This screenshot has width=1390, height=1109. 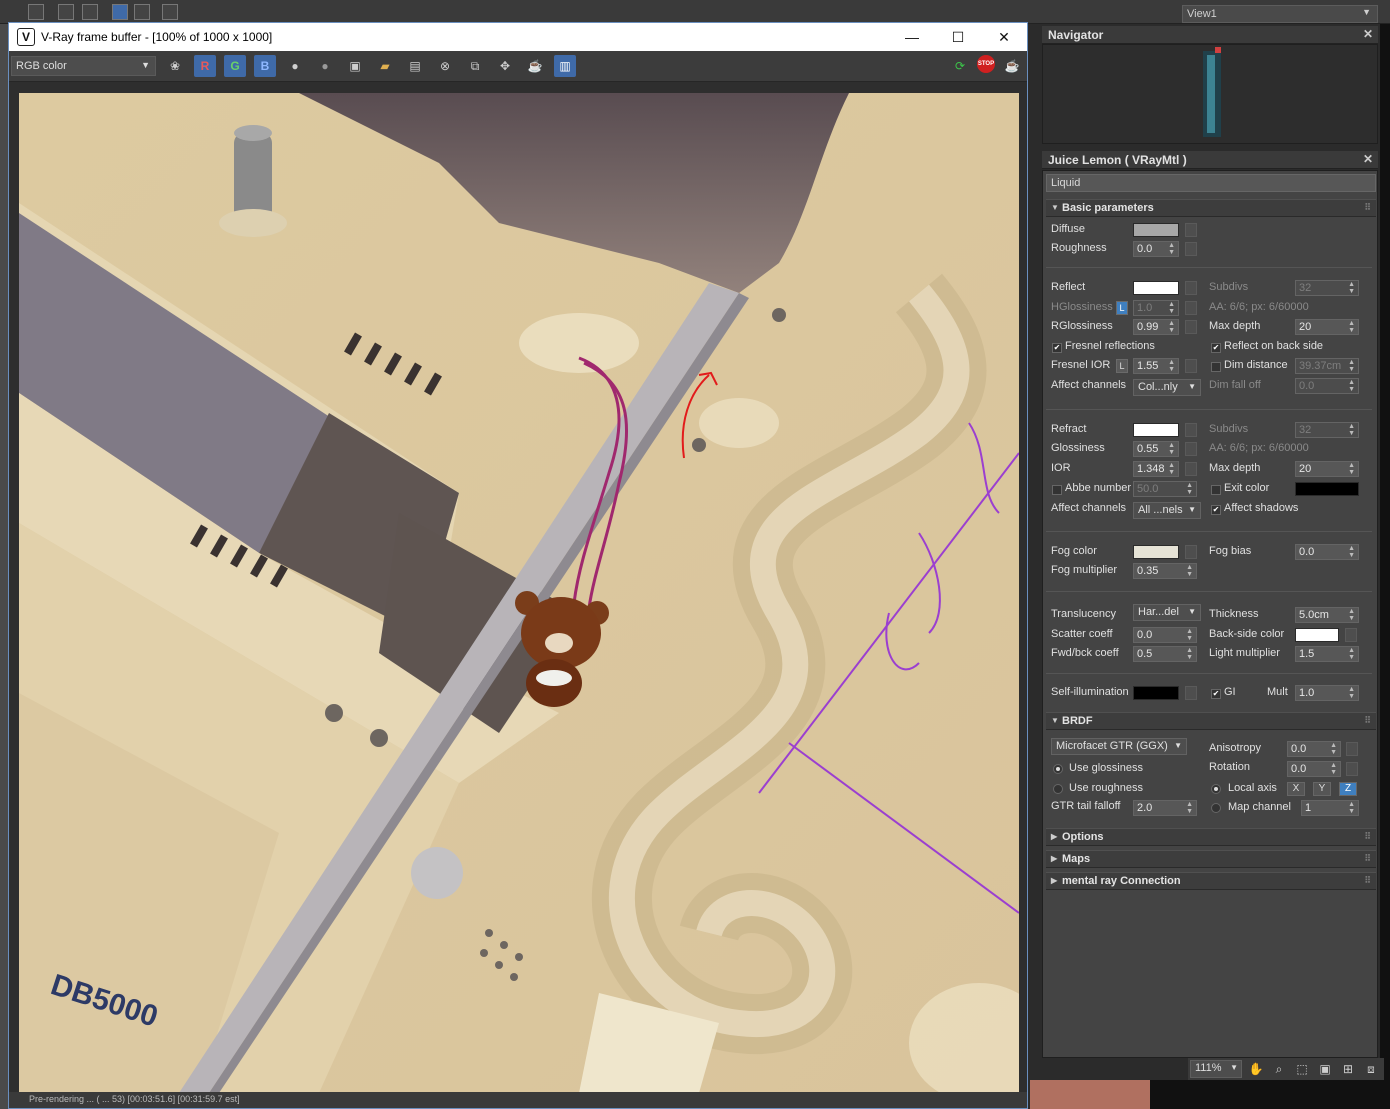 I want to click on rollout-maps: ▶ Maps ⠿, so click(x=1211, y=859).